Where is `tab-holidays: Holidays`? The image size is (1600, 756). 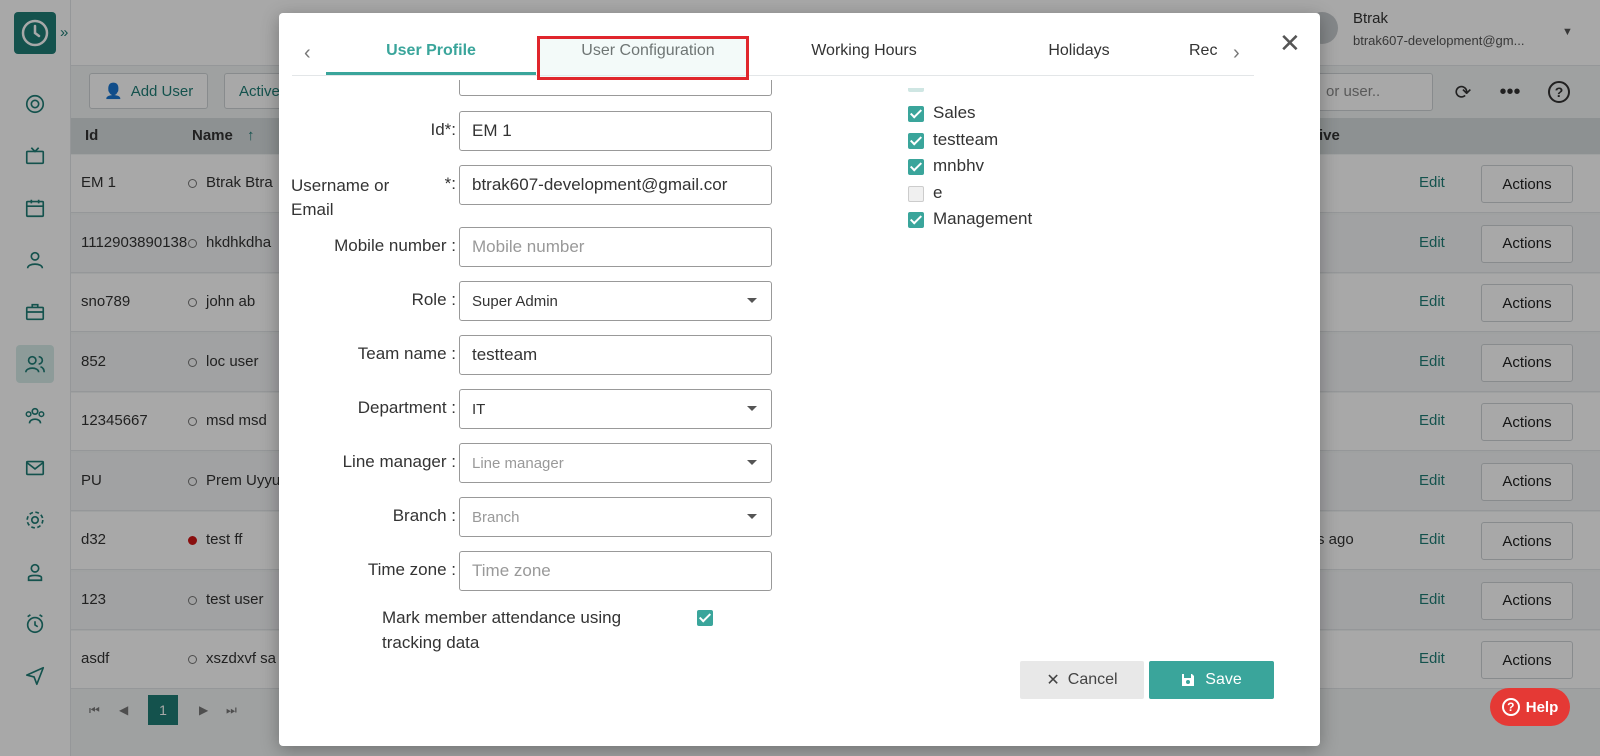 tab-holidays: Holidays is located at coordinates (1079, 58).